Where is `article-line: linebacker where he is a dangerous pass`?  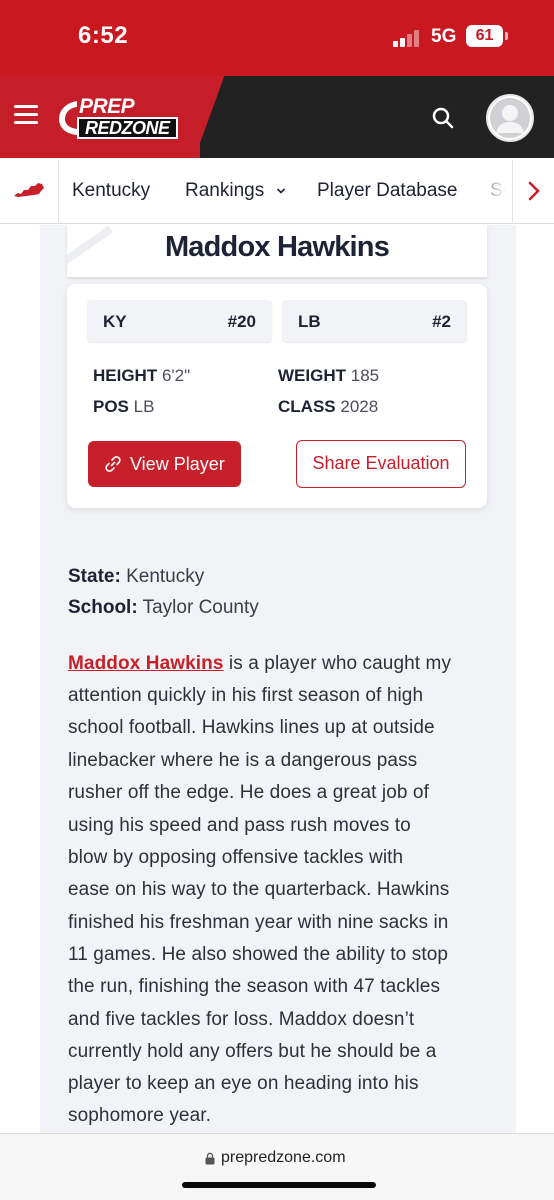
article-line: linebacker where he is a dangerous pass is located at coordinates (243, 760).